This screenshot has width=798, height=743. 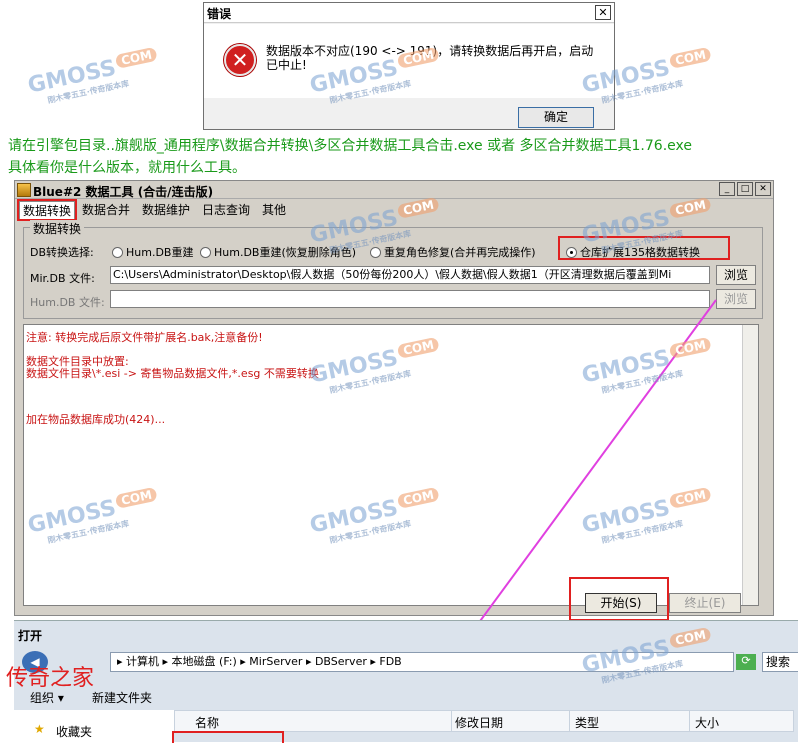 I want to click on file-list-header: 名称 修改日期 类型 大小, so click(x=484, y=721).